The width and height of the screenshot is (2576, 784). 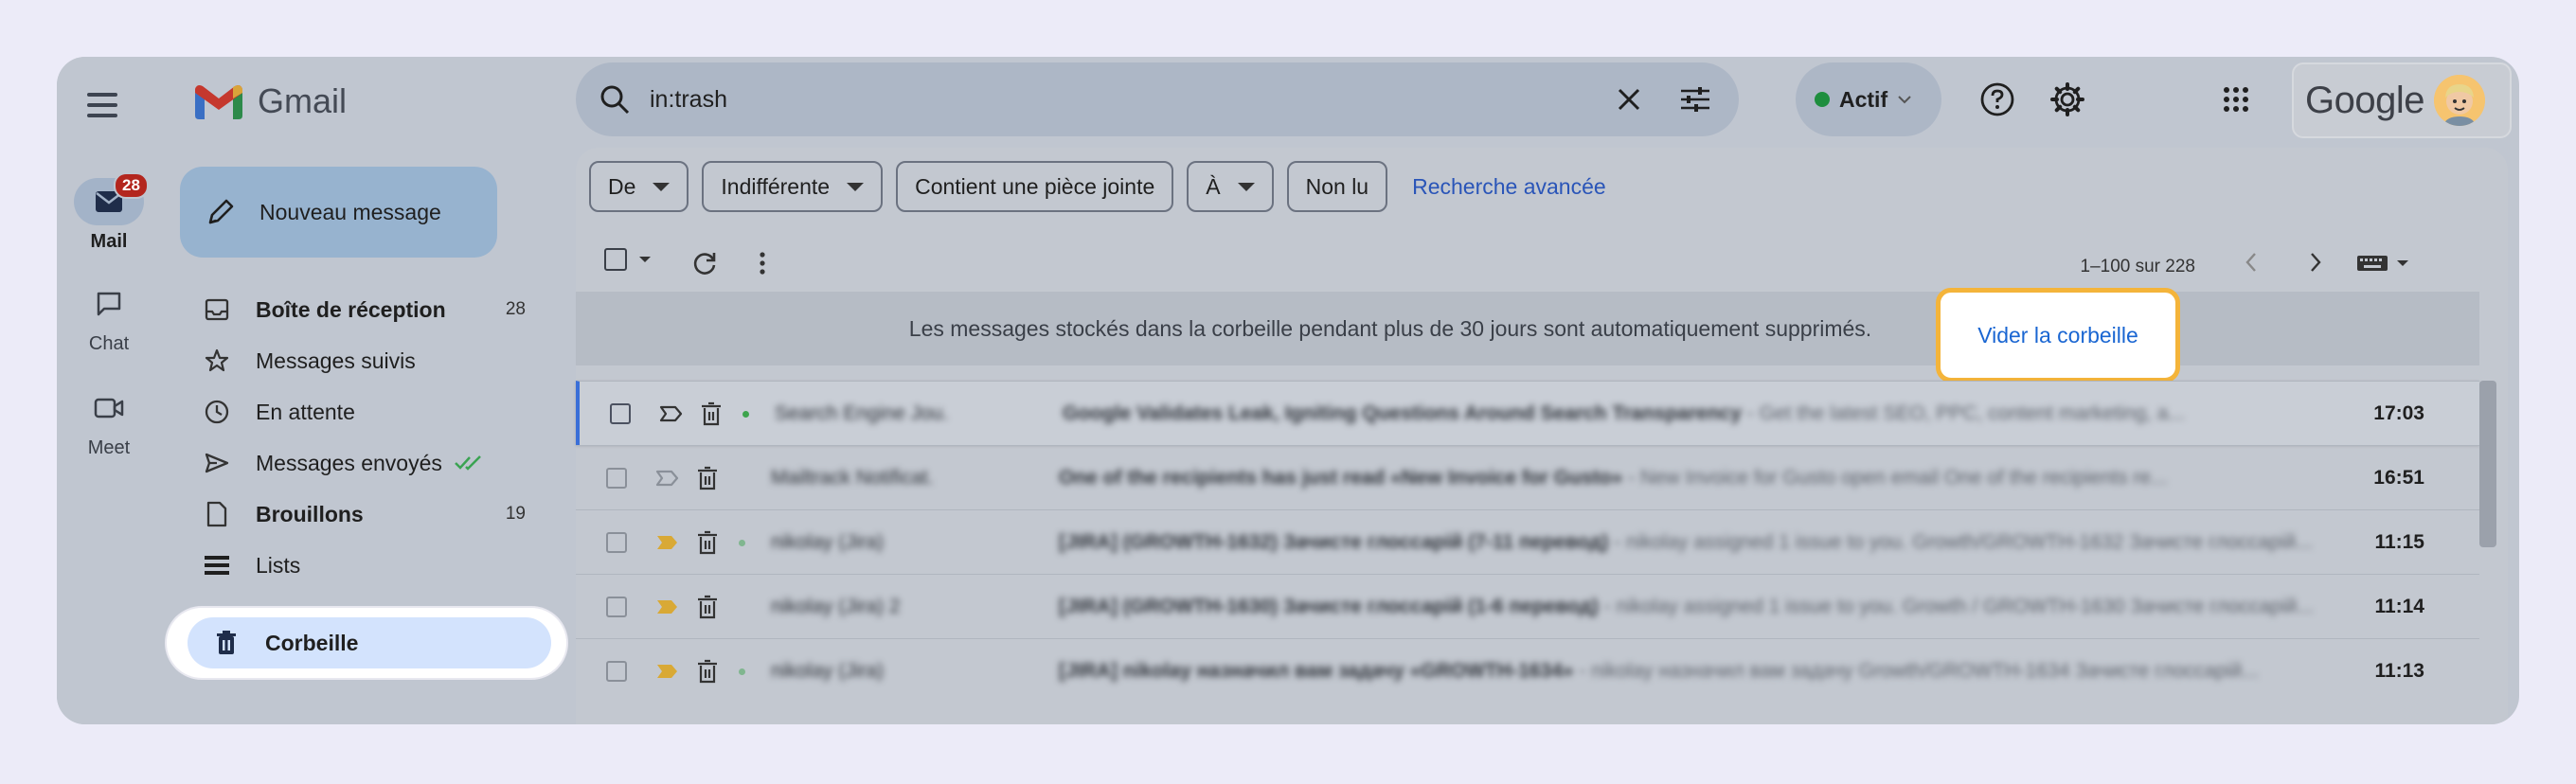 I want to click on email-time: 16:51, so click(x=2398, y=477).